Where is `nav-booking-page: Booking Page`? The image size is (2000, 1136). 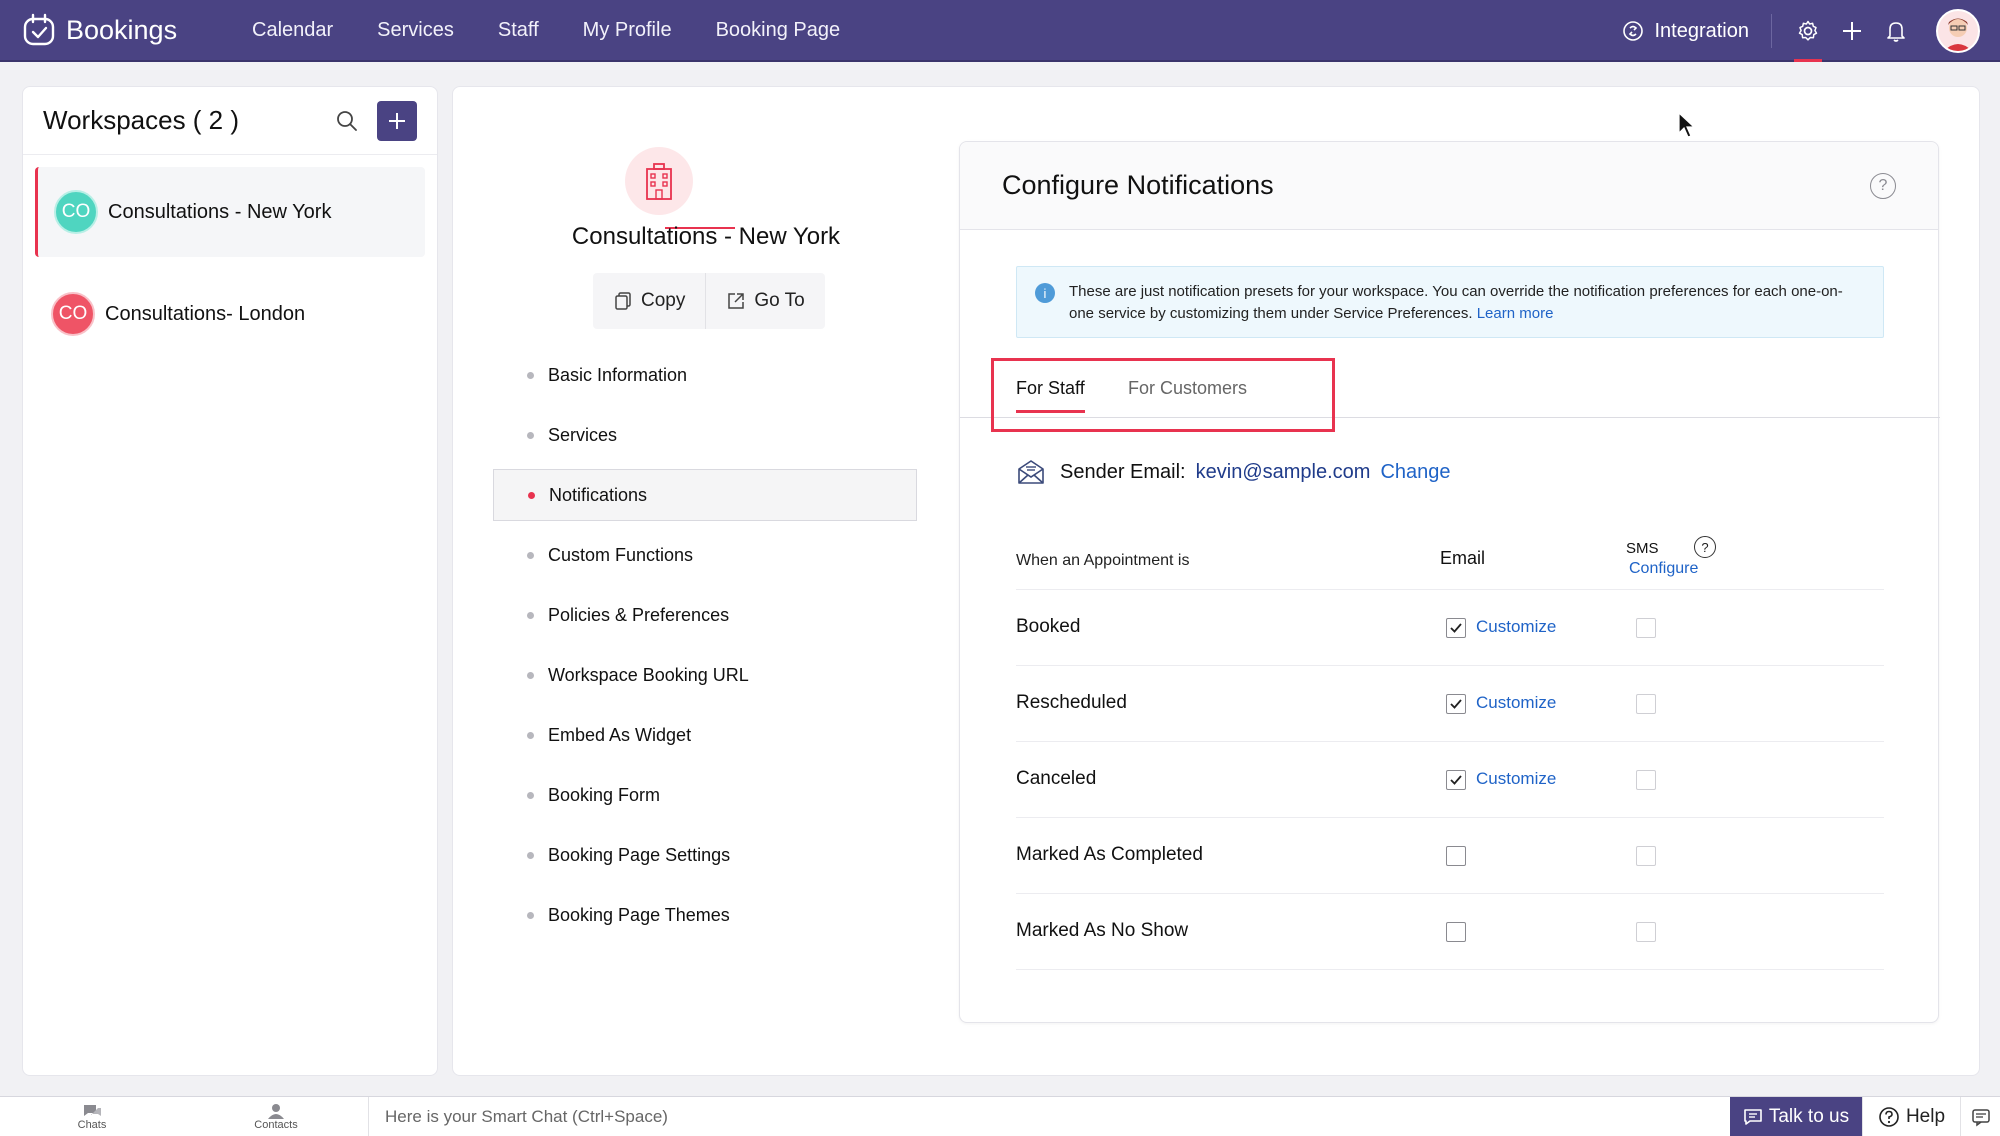
nav-booking-page: Booking Page is located at coordinates (778, 30).